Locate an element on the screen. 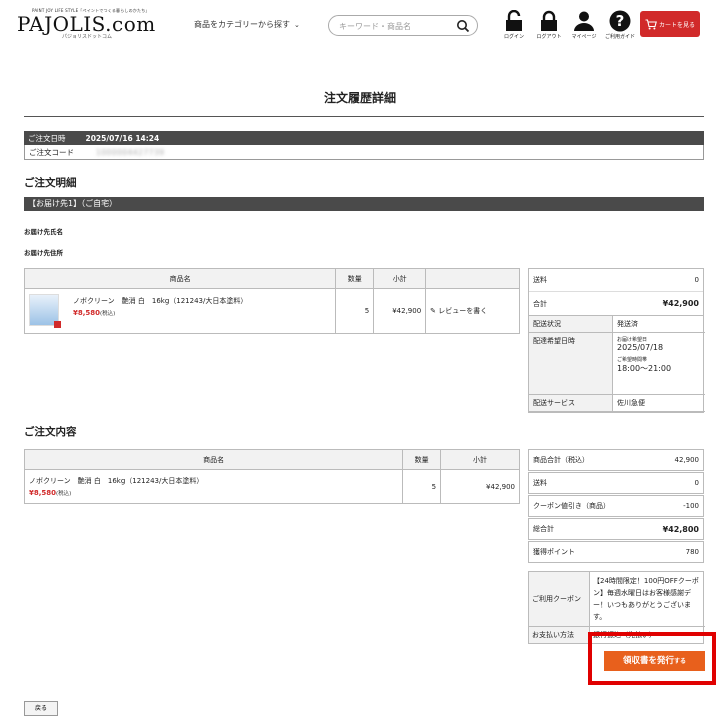  search-icon is located at coordinates (463, 26).